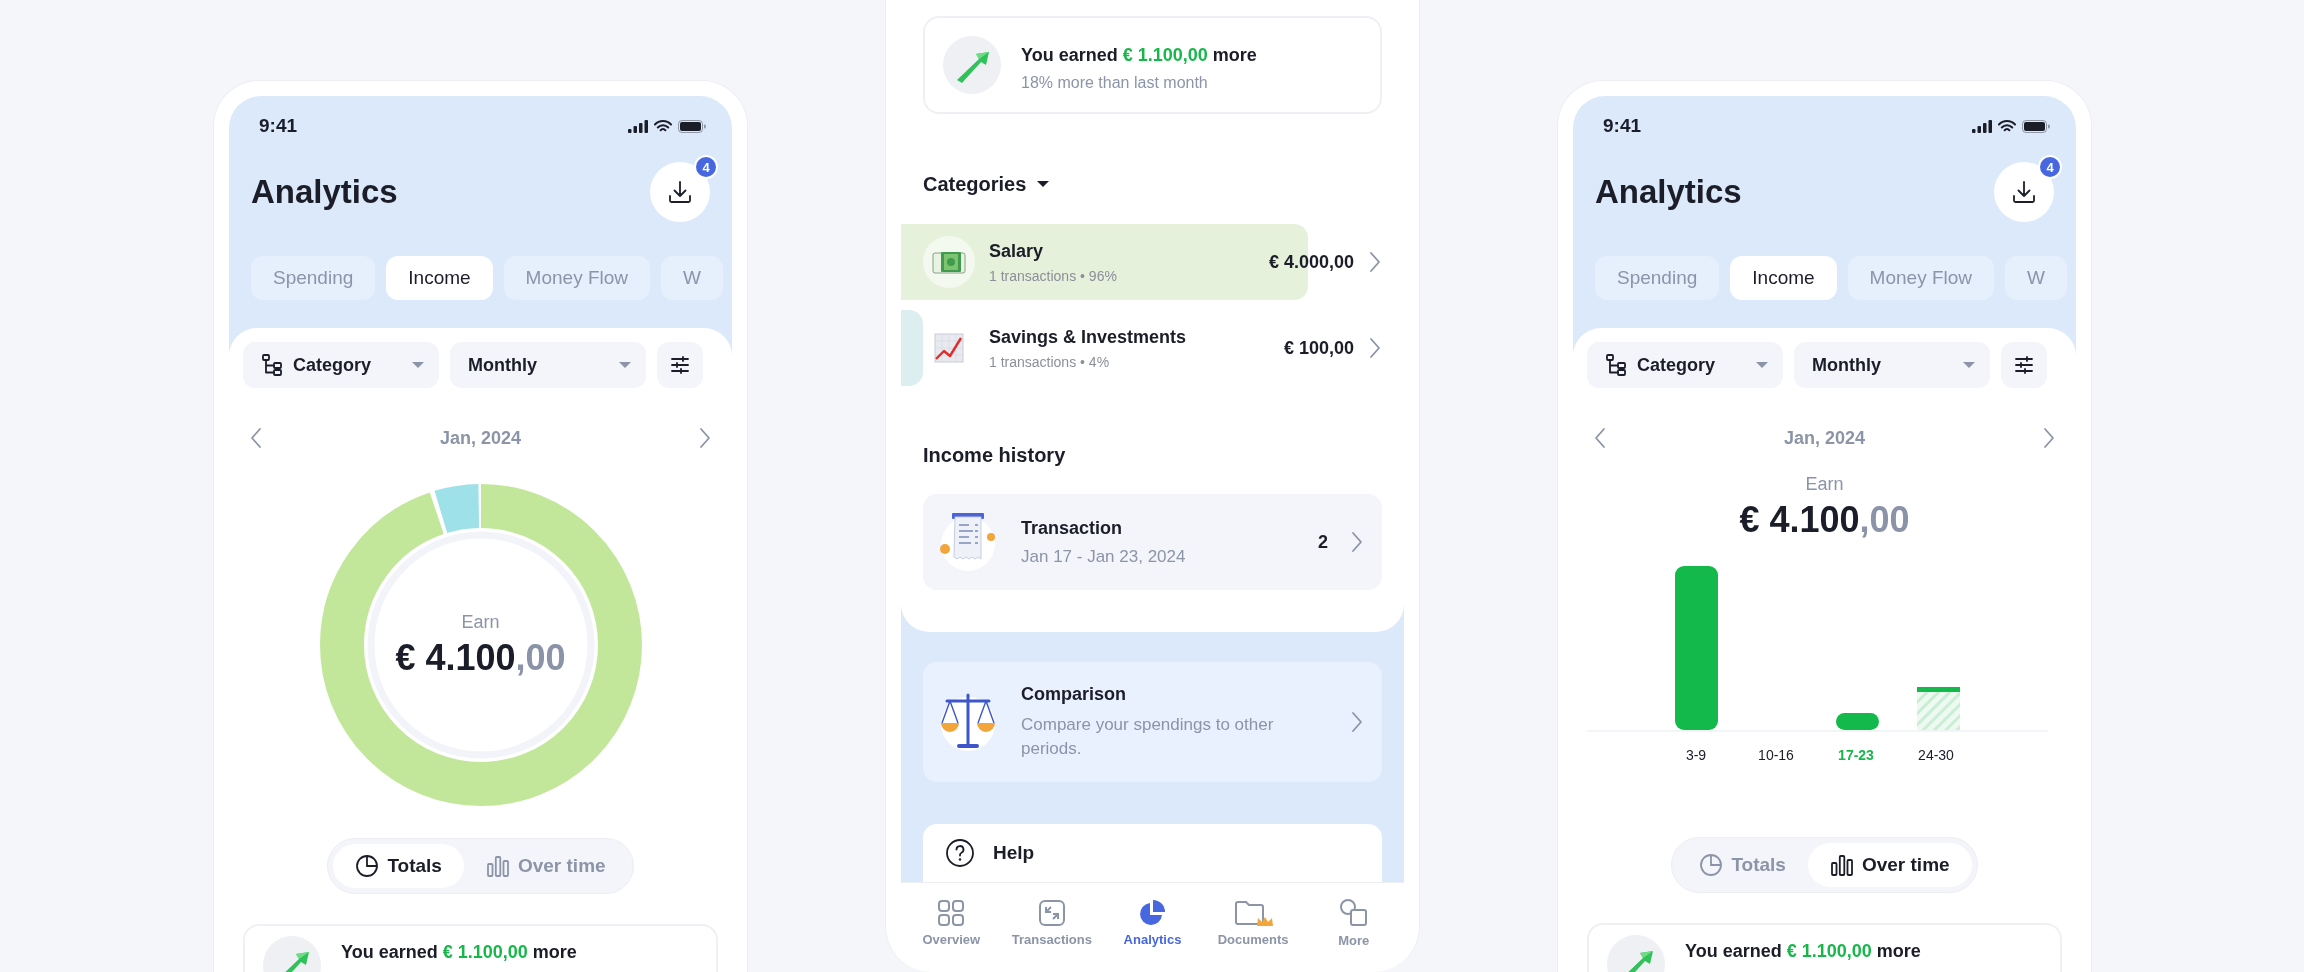 Image resolution: width=2304 pixels, height=972 pixels. I want to click on comparison-title: Comparison, so click(1074, 694).